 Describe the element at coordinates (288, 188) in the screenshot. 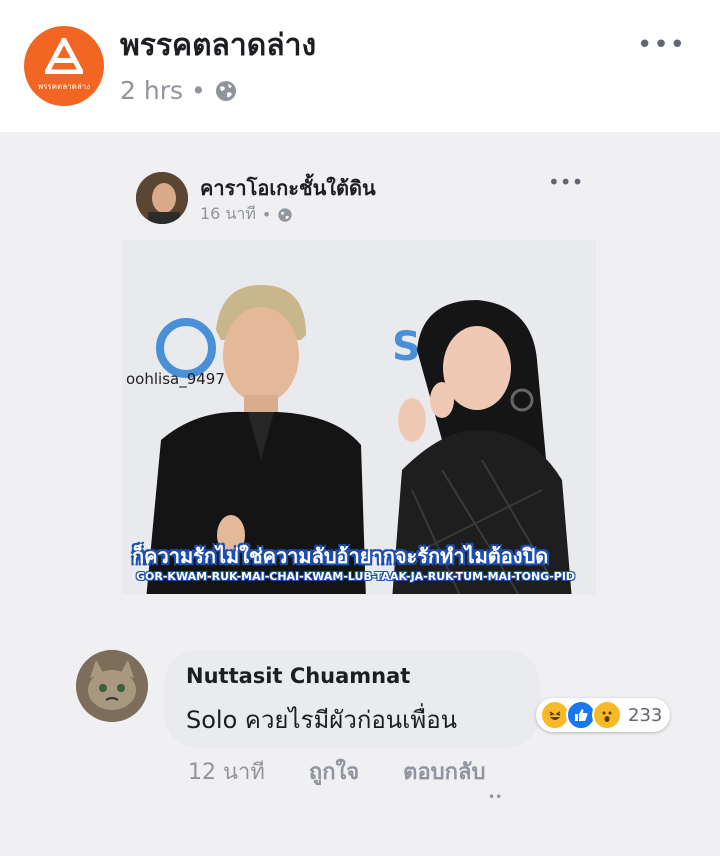

I see `shared-page-name: คาราโอเกะชั้นใต้ดิน` at that location.